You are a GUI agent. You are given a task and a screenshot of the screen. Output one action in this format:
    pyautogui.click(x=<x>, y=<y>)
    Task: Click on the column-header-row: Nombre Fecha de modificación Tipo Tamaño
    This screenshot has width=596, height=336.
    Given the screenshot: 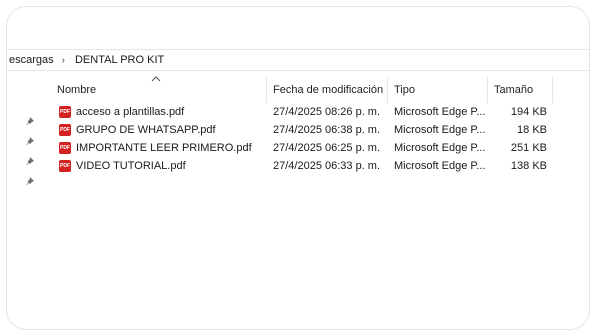 What is the action you would take?
    pyautogui.click(x=298, y=90)
    